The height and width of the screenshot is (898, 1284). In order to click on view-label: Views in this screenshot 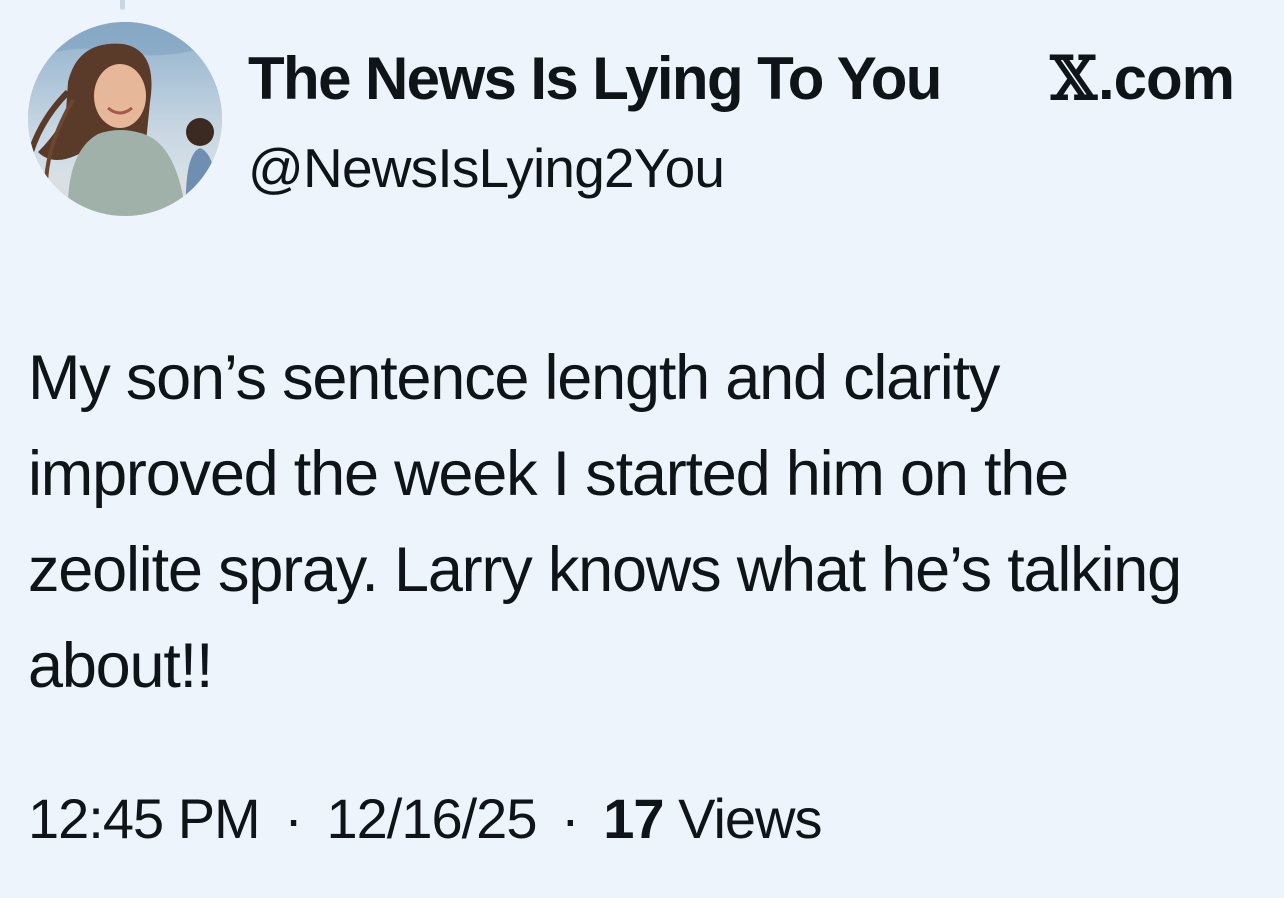, I will do `click(750, 818)`.